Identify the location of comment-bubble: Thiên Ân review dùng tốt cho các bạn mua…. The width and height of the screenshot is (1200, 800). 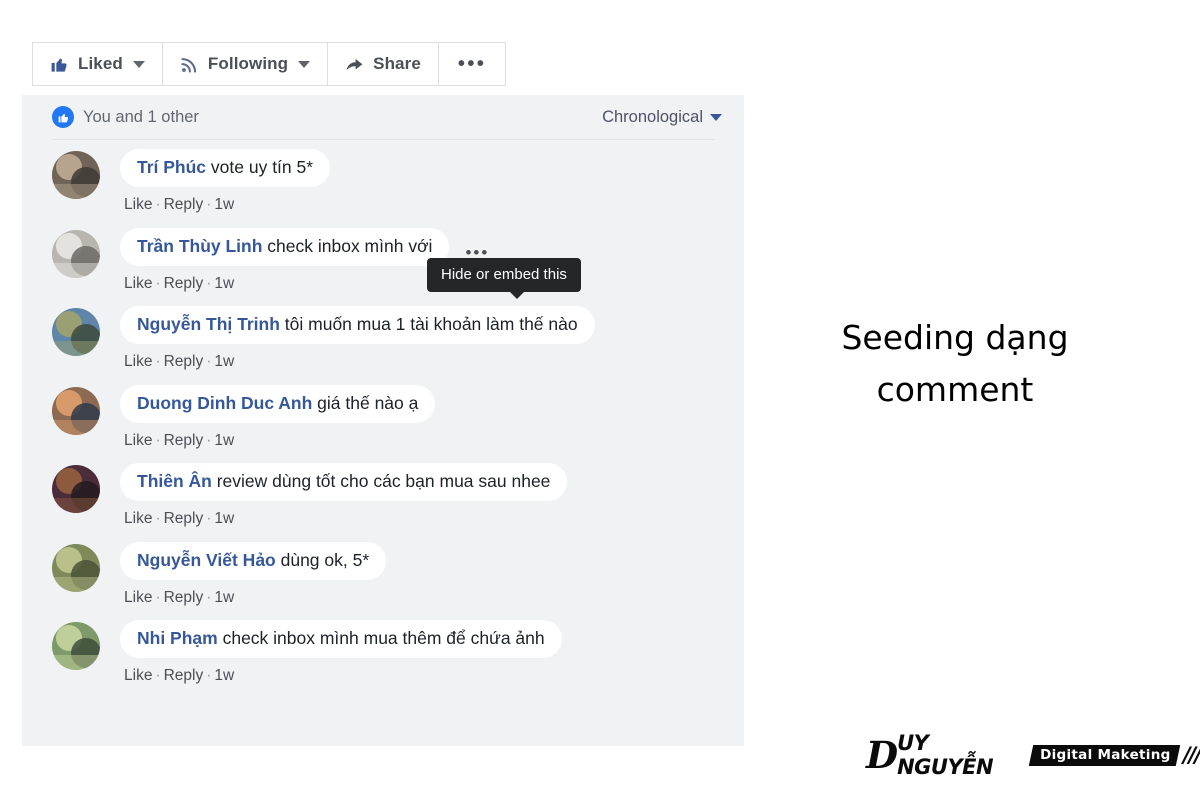
(344, 482).